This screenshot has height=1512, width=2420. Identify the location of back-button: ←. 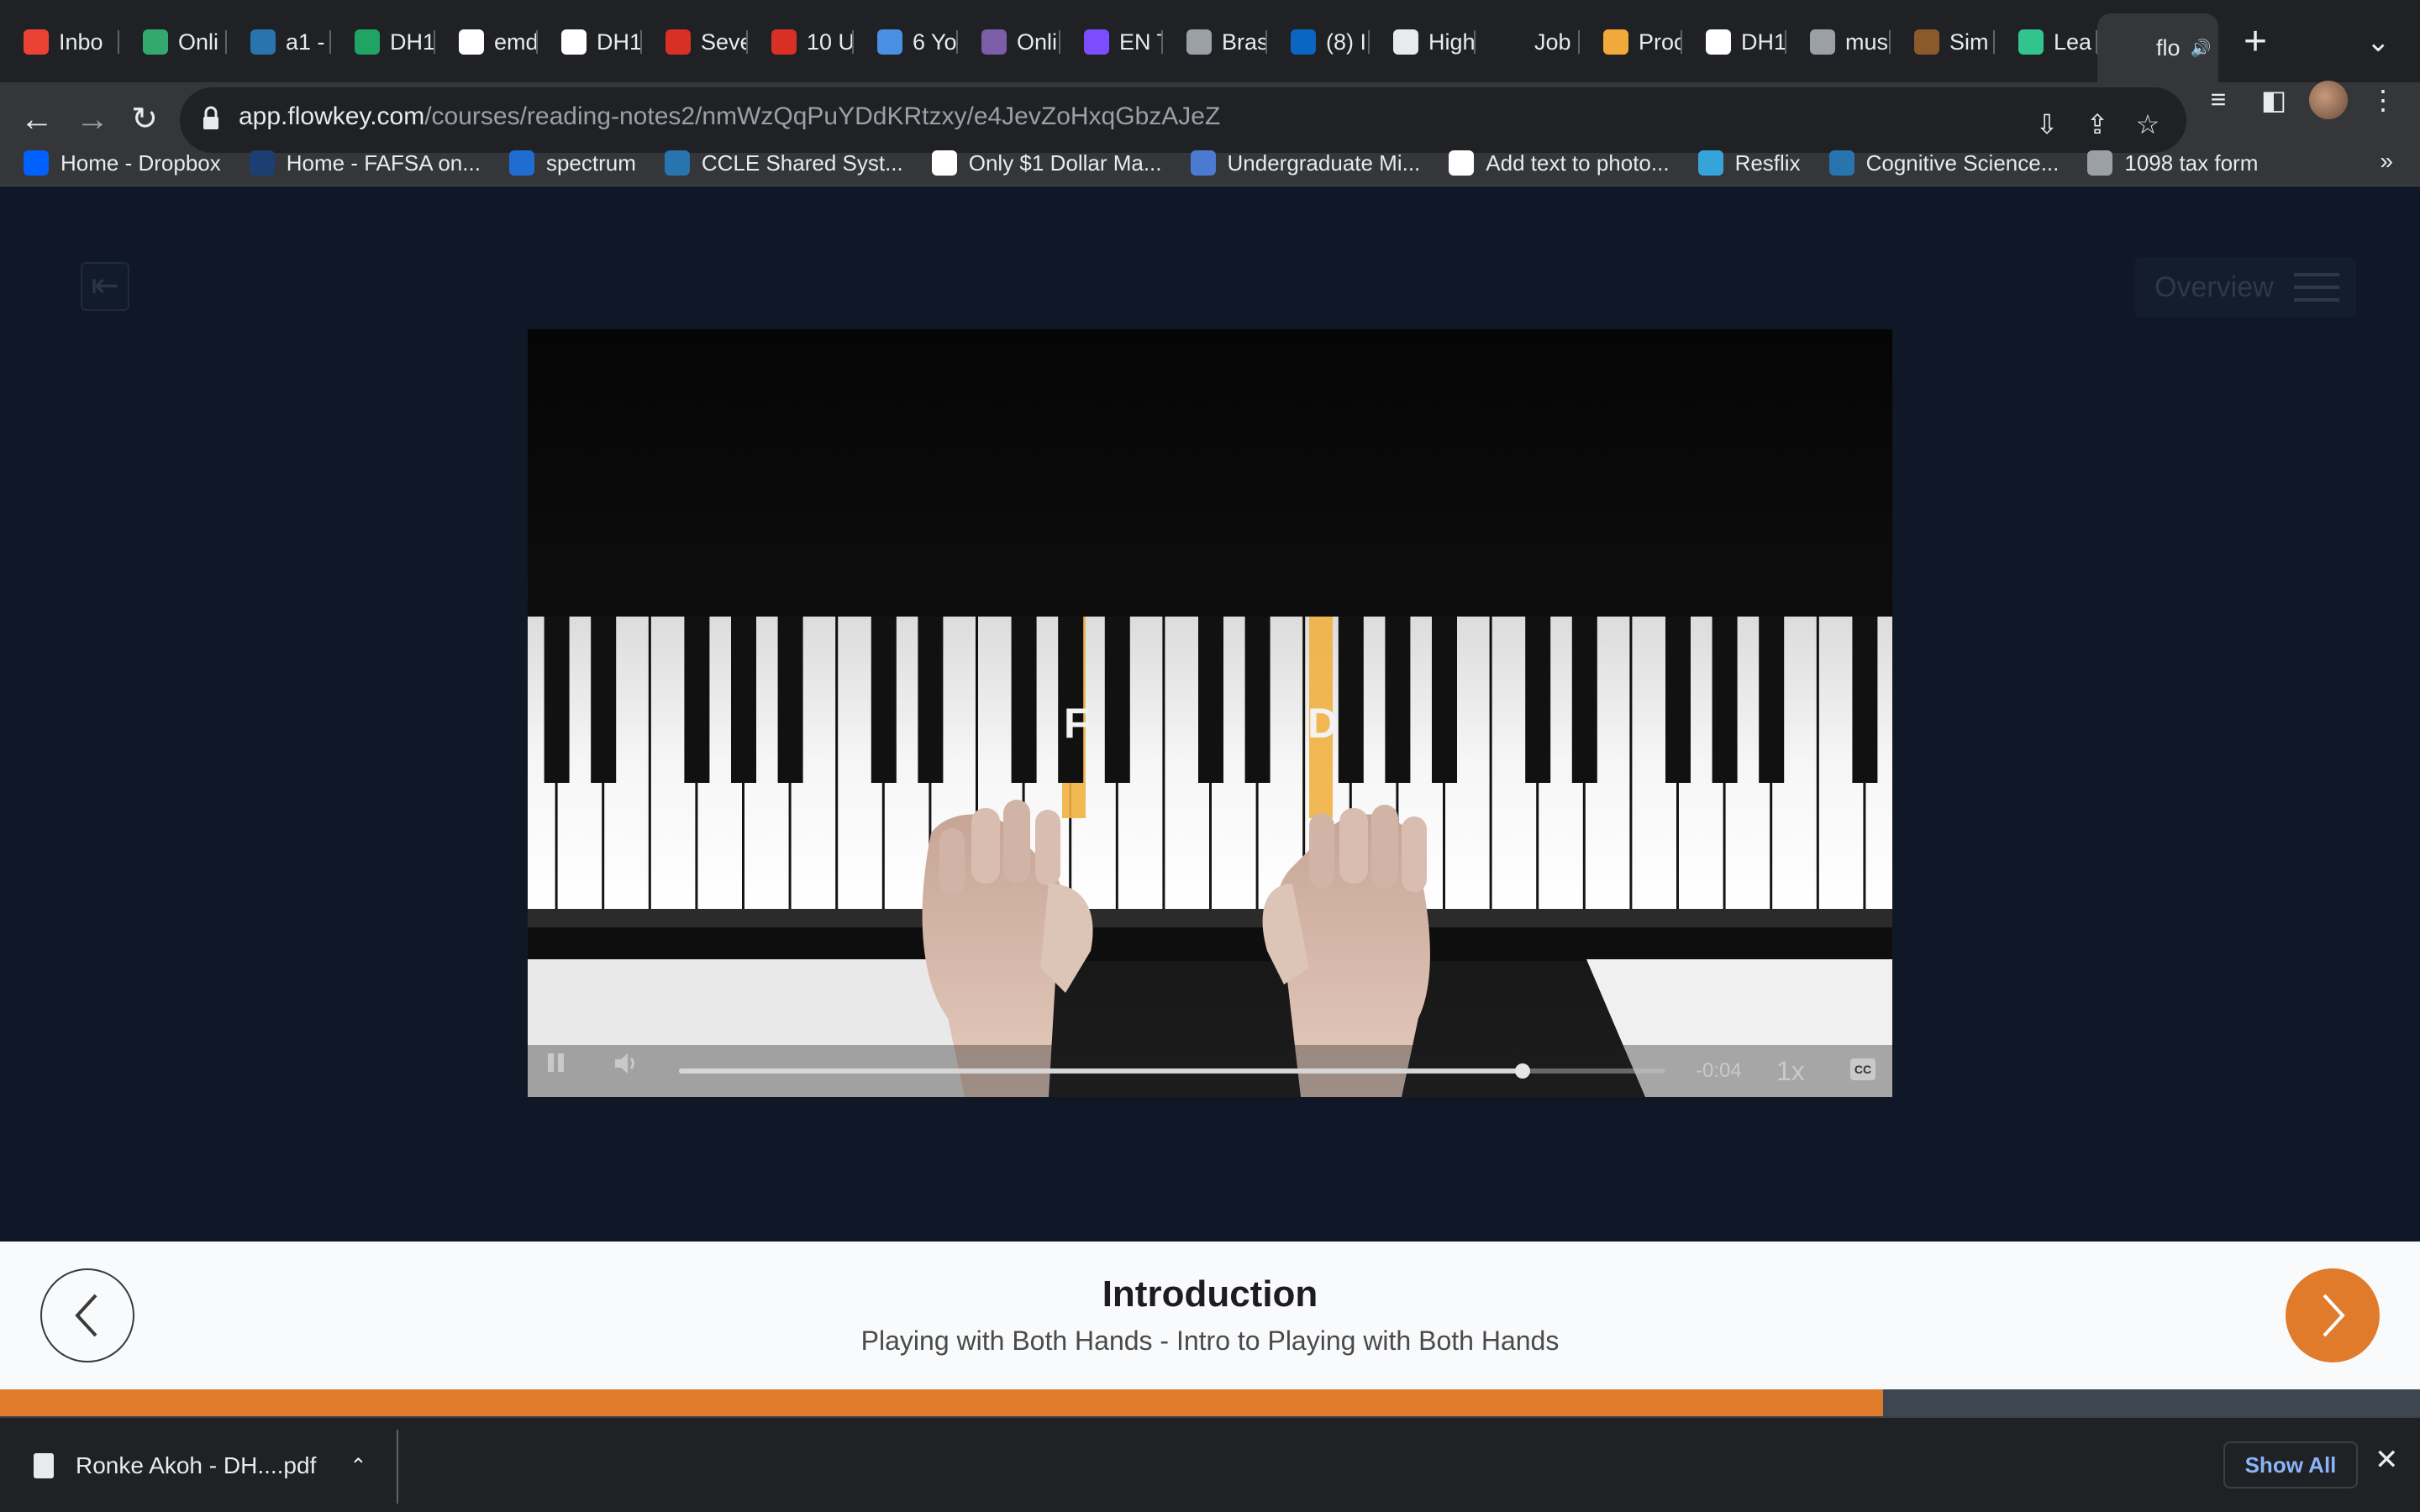
(37, 119).